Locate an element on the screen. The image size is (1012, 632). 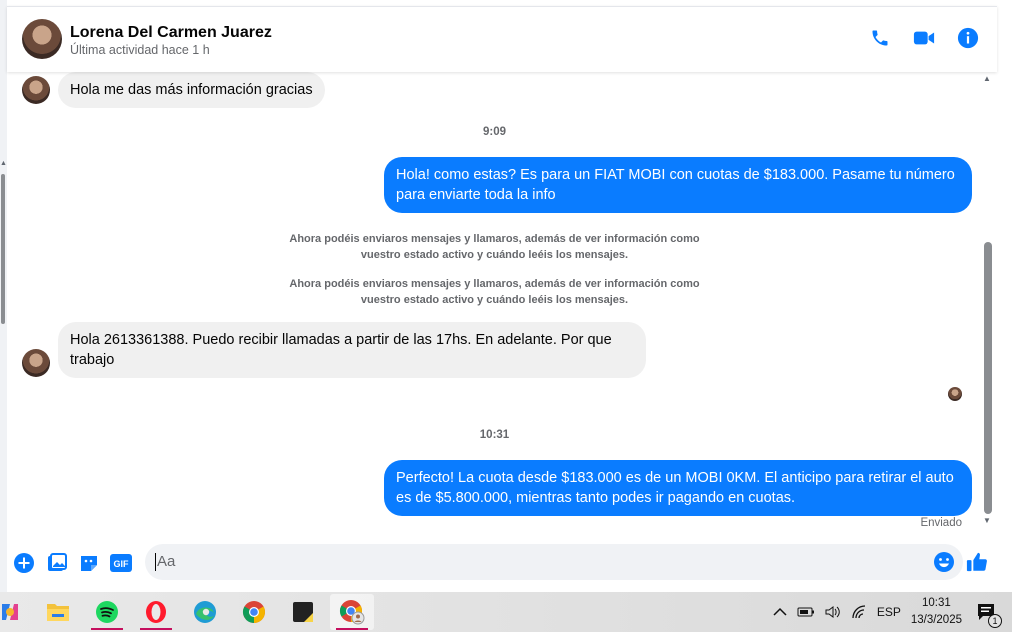
clock: 10:31 13/3/2025 is located at coordinates (936, 612).